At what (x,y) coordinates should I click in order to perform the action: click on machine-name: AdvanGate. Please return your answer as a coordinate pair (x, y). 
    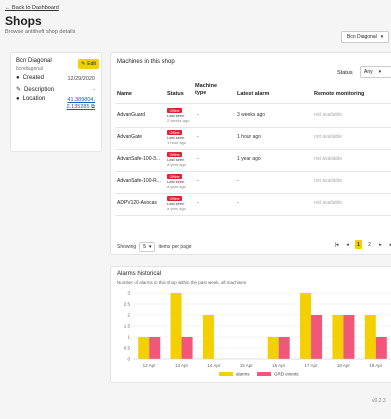
    Looking at the image, I should click on (129, 137).